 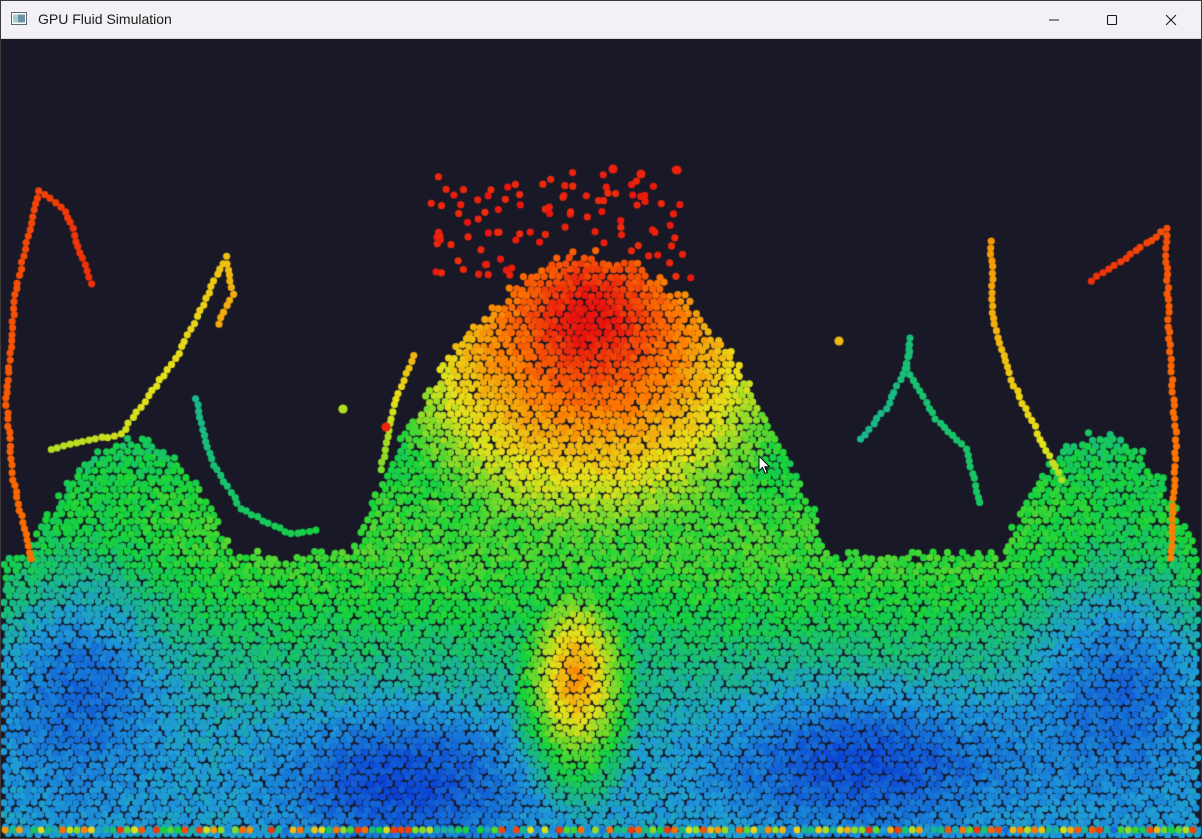 I want to click on minimize-button, so click(x=1054, y=19).